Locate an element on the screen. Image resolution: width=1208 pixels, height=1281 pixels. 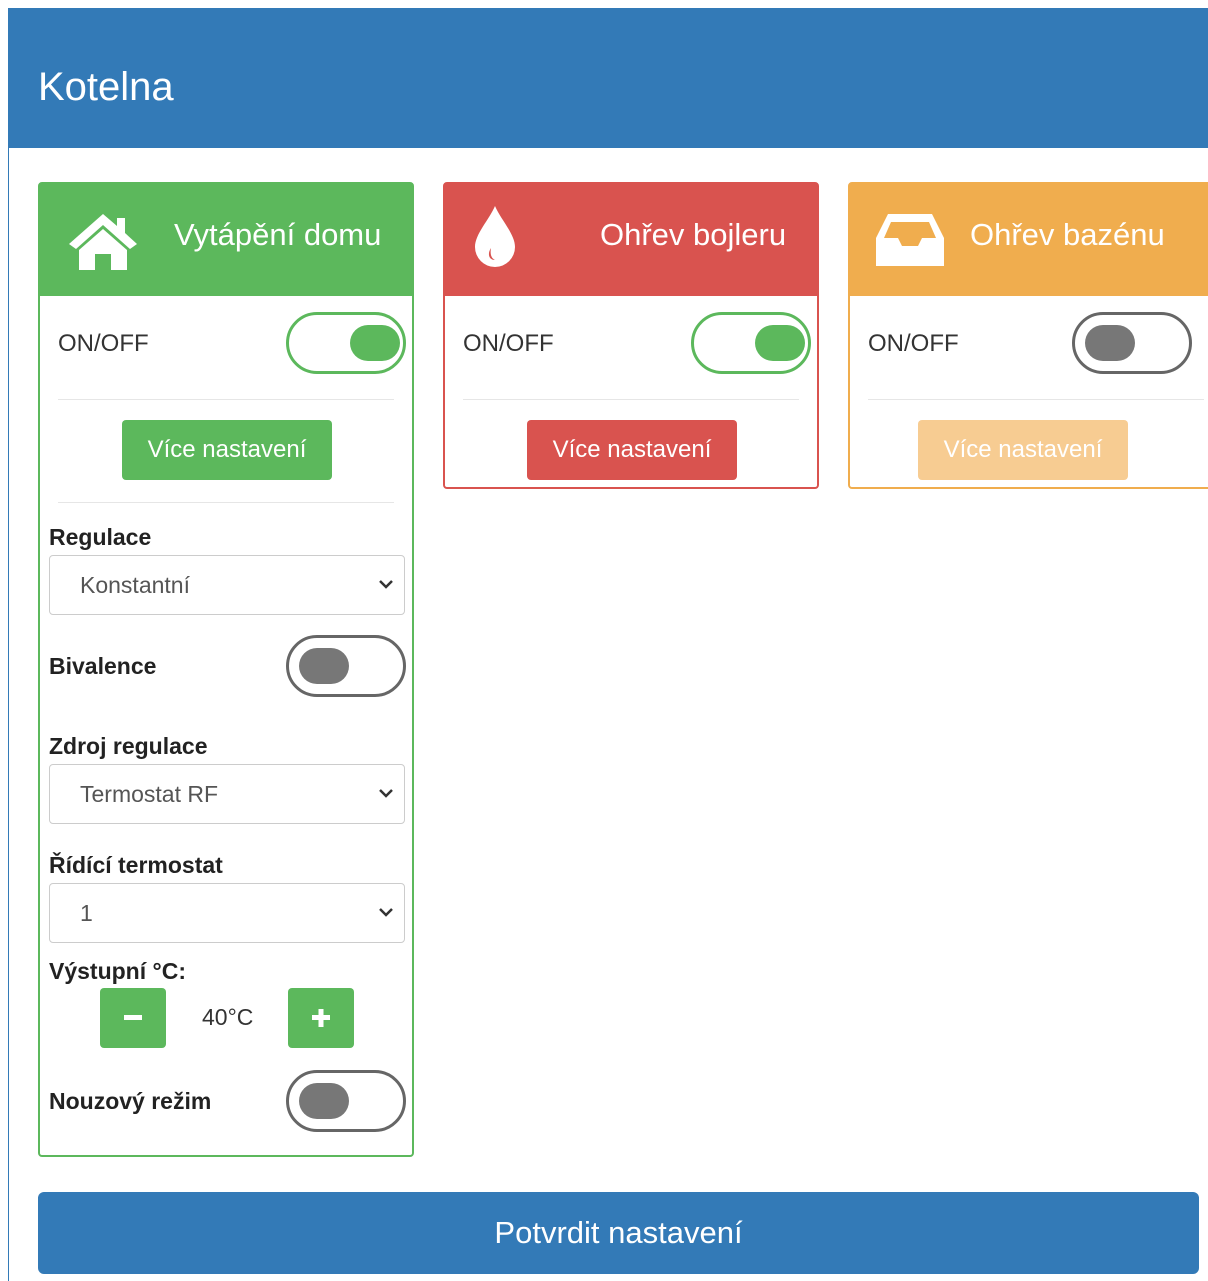
pool-heating-toggle is located at coordinates (1132, 343).